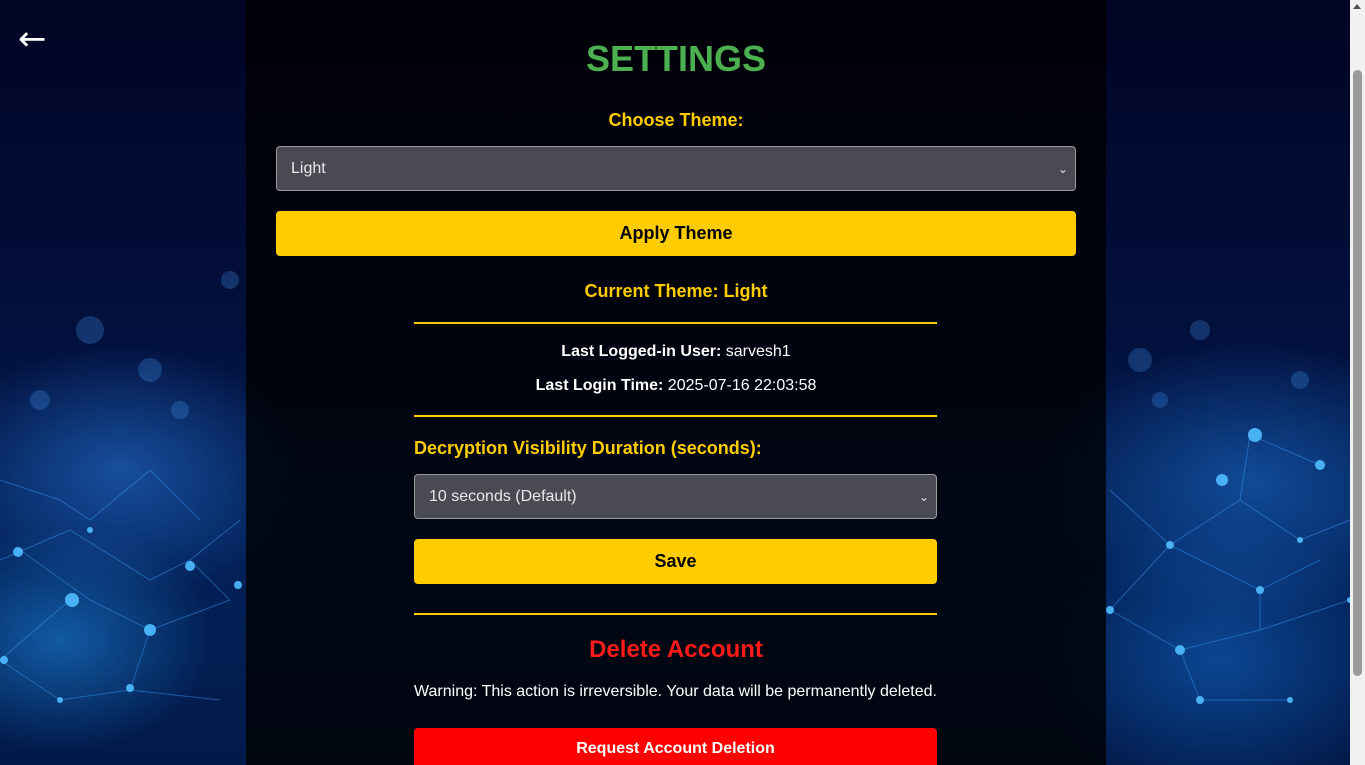 The height and width of the screenshot is (765, 1365). I want to click on last-user-row: Last Logged-in User: sarvesh1, so click(676, 352).